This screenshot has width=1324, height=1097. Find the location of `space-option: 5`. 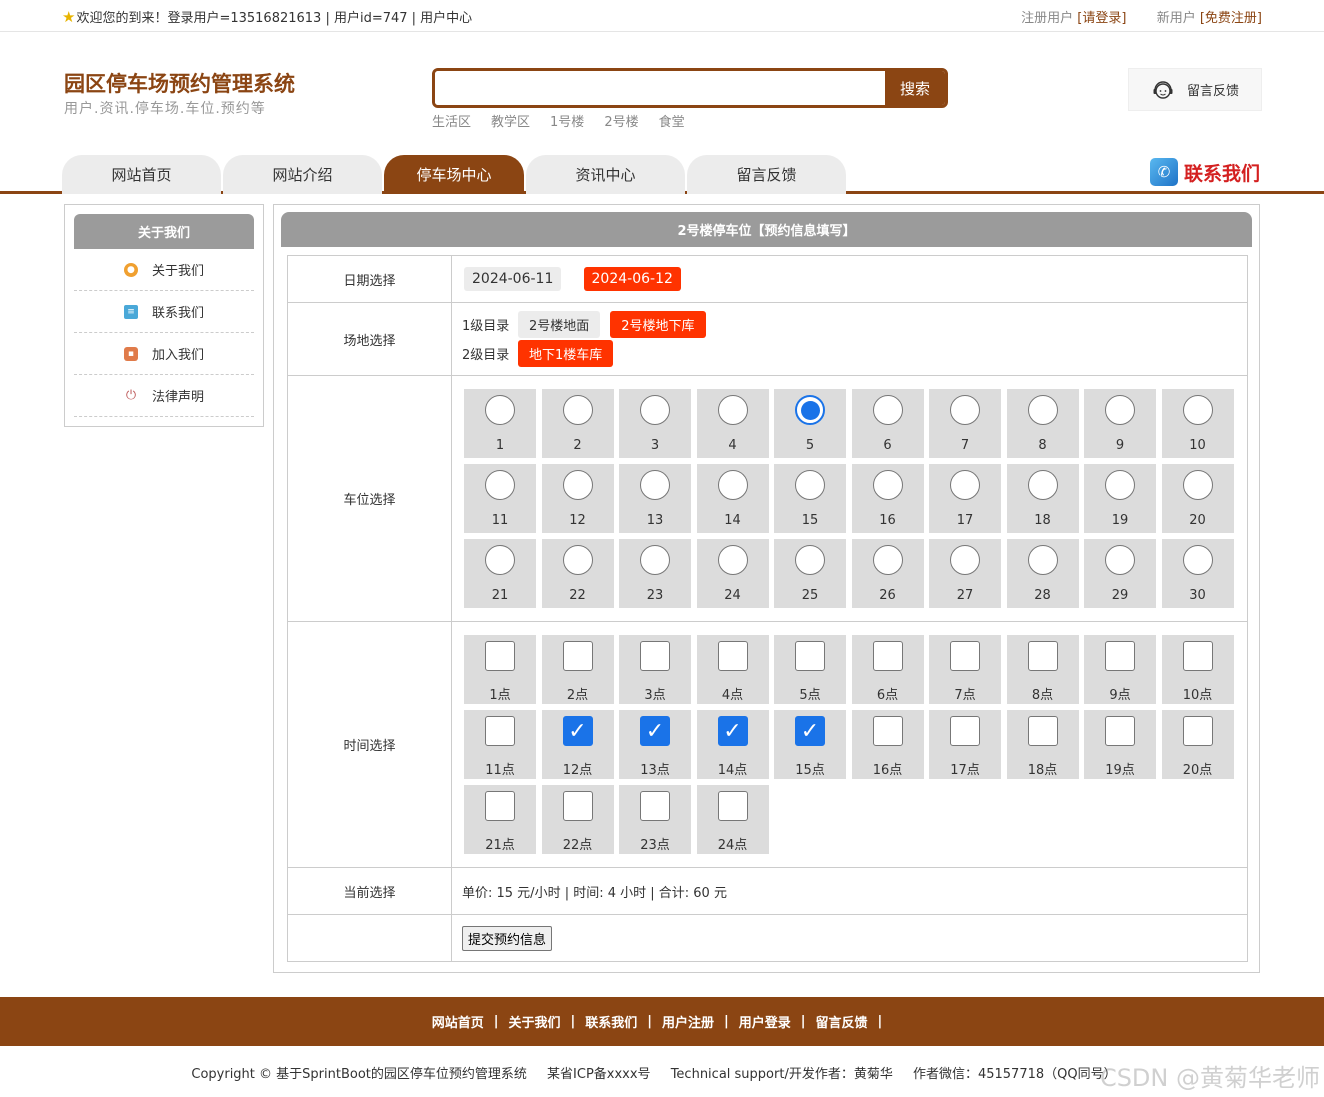

space-option: 5 is located at coordinates (810, 423).